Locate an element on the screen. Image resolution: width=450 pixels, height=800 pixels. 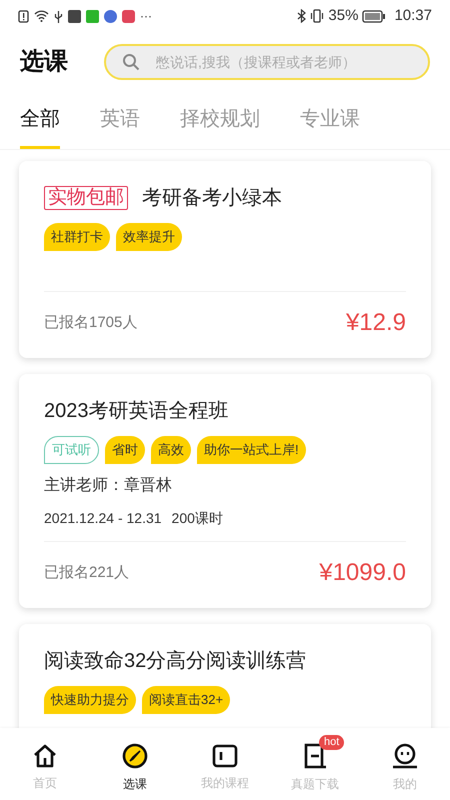
battery-icon is located at coordinates (374, 16).